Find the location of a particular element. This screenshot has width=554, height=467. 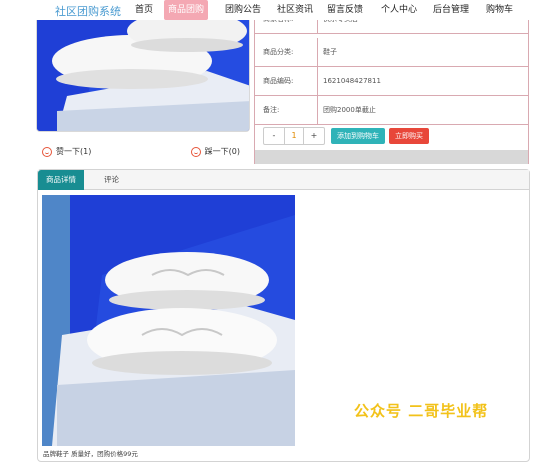

info-value: 鞋子 is located at coordinates (330, 52).